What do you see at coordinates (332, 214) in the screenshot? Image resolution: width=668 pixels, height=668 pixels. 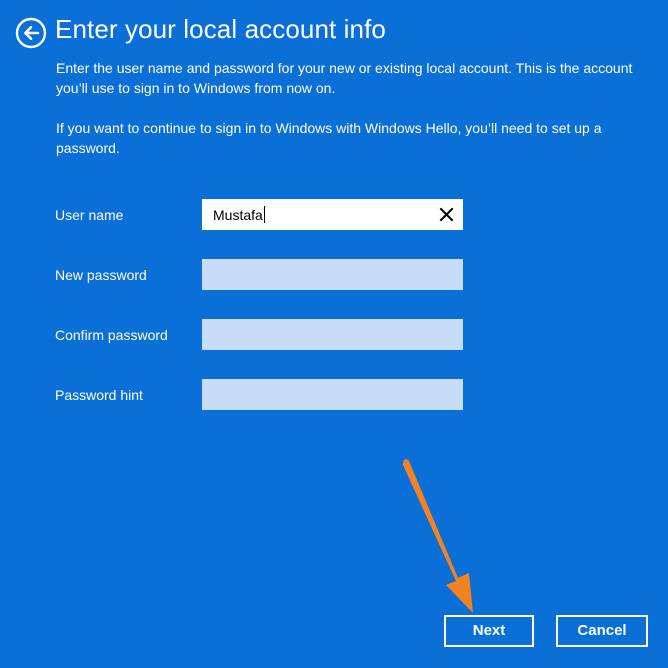 I see `username-input: Mustafa` at bounding box center [332, 214].